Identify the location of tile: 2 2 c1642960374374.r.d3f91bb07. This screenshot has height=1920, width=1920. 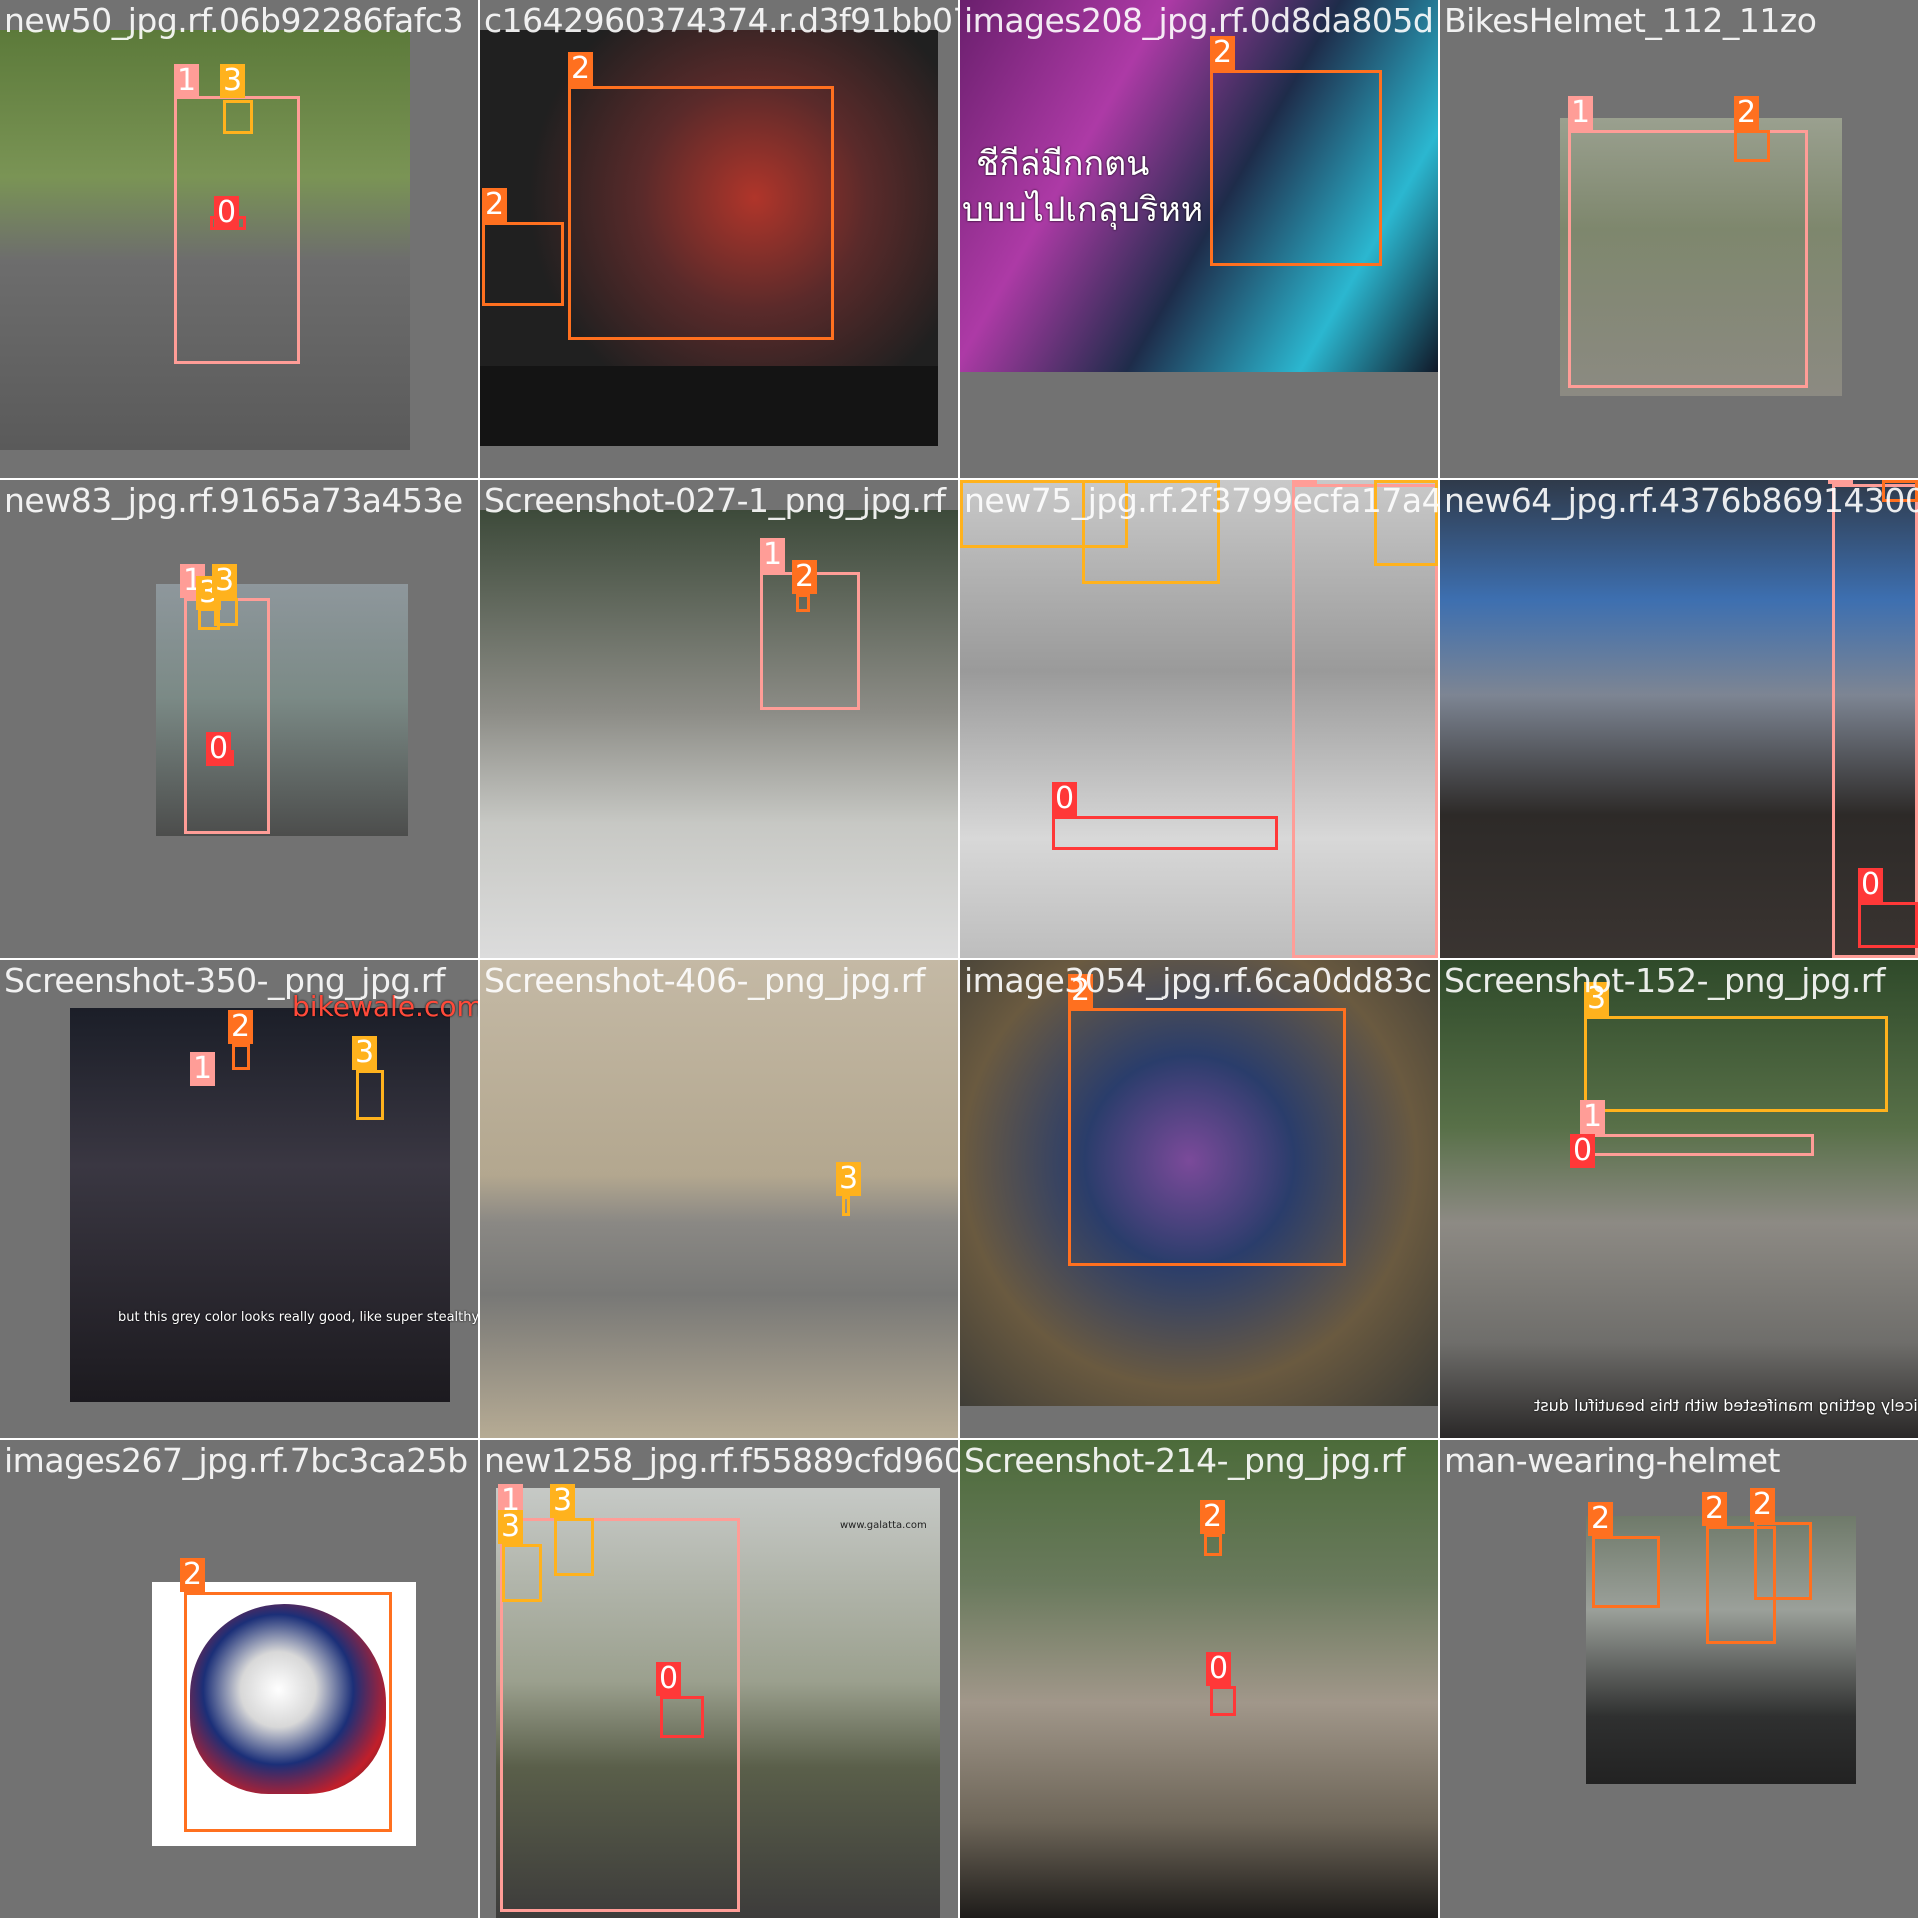
(719, 239).